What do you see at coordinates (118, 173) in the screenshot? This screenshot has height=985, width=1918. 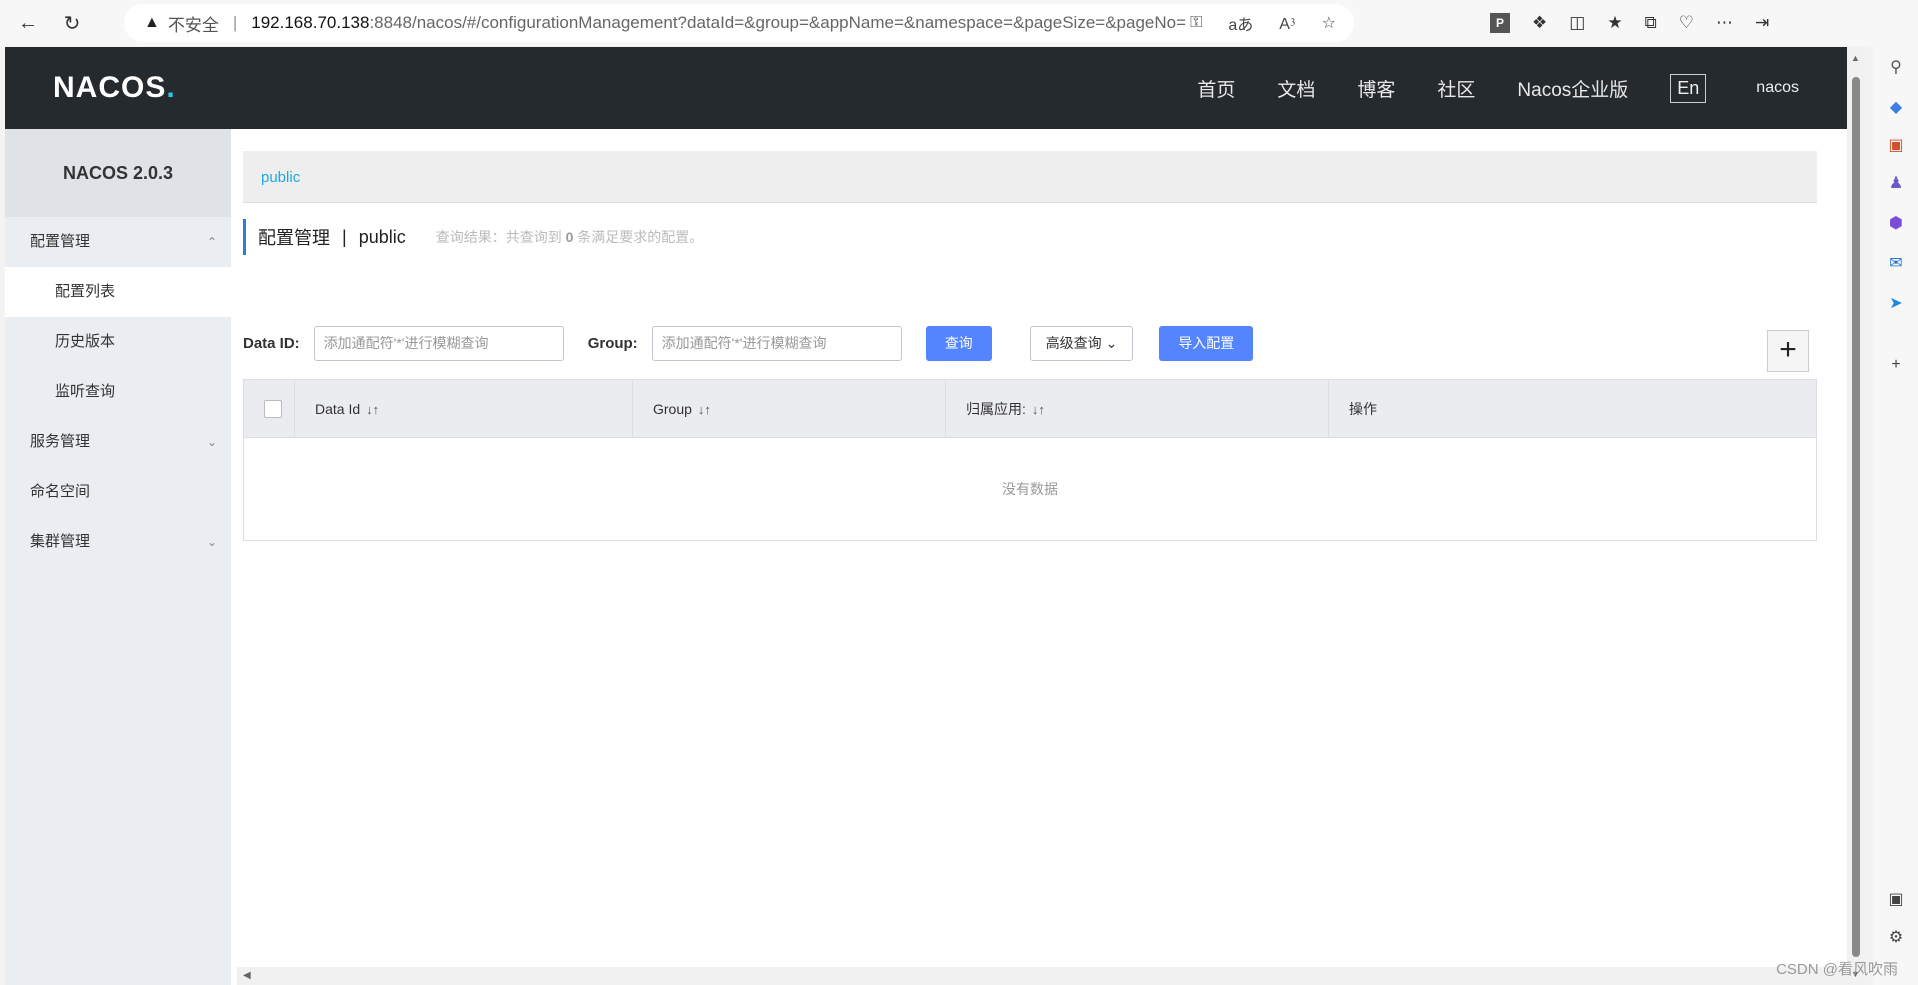 I see `version-title: NACOS 2.0.3` at bounding box center [118, 173].